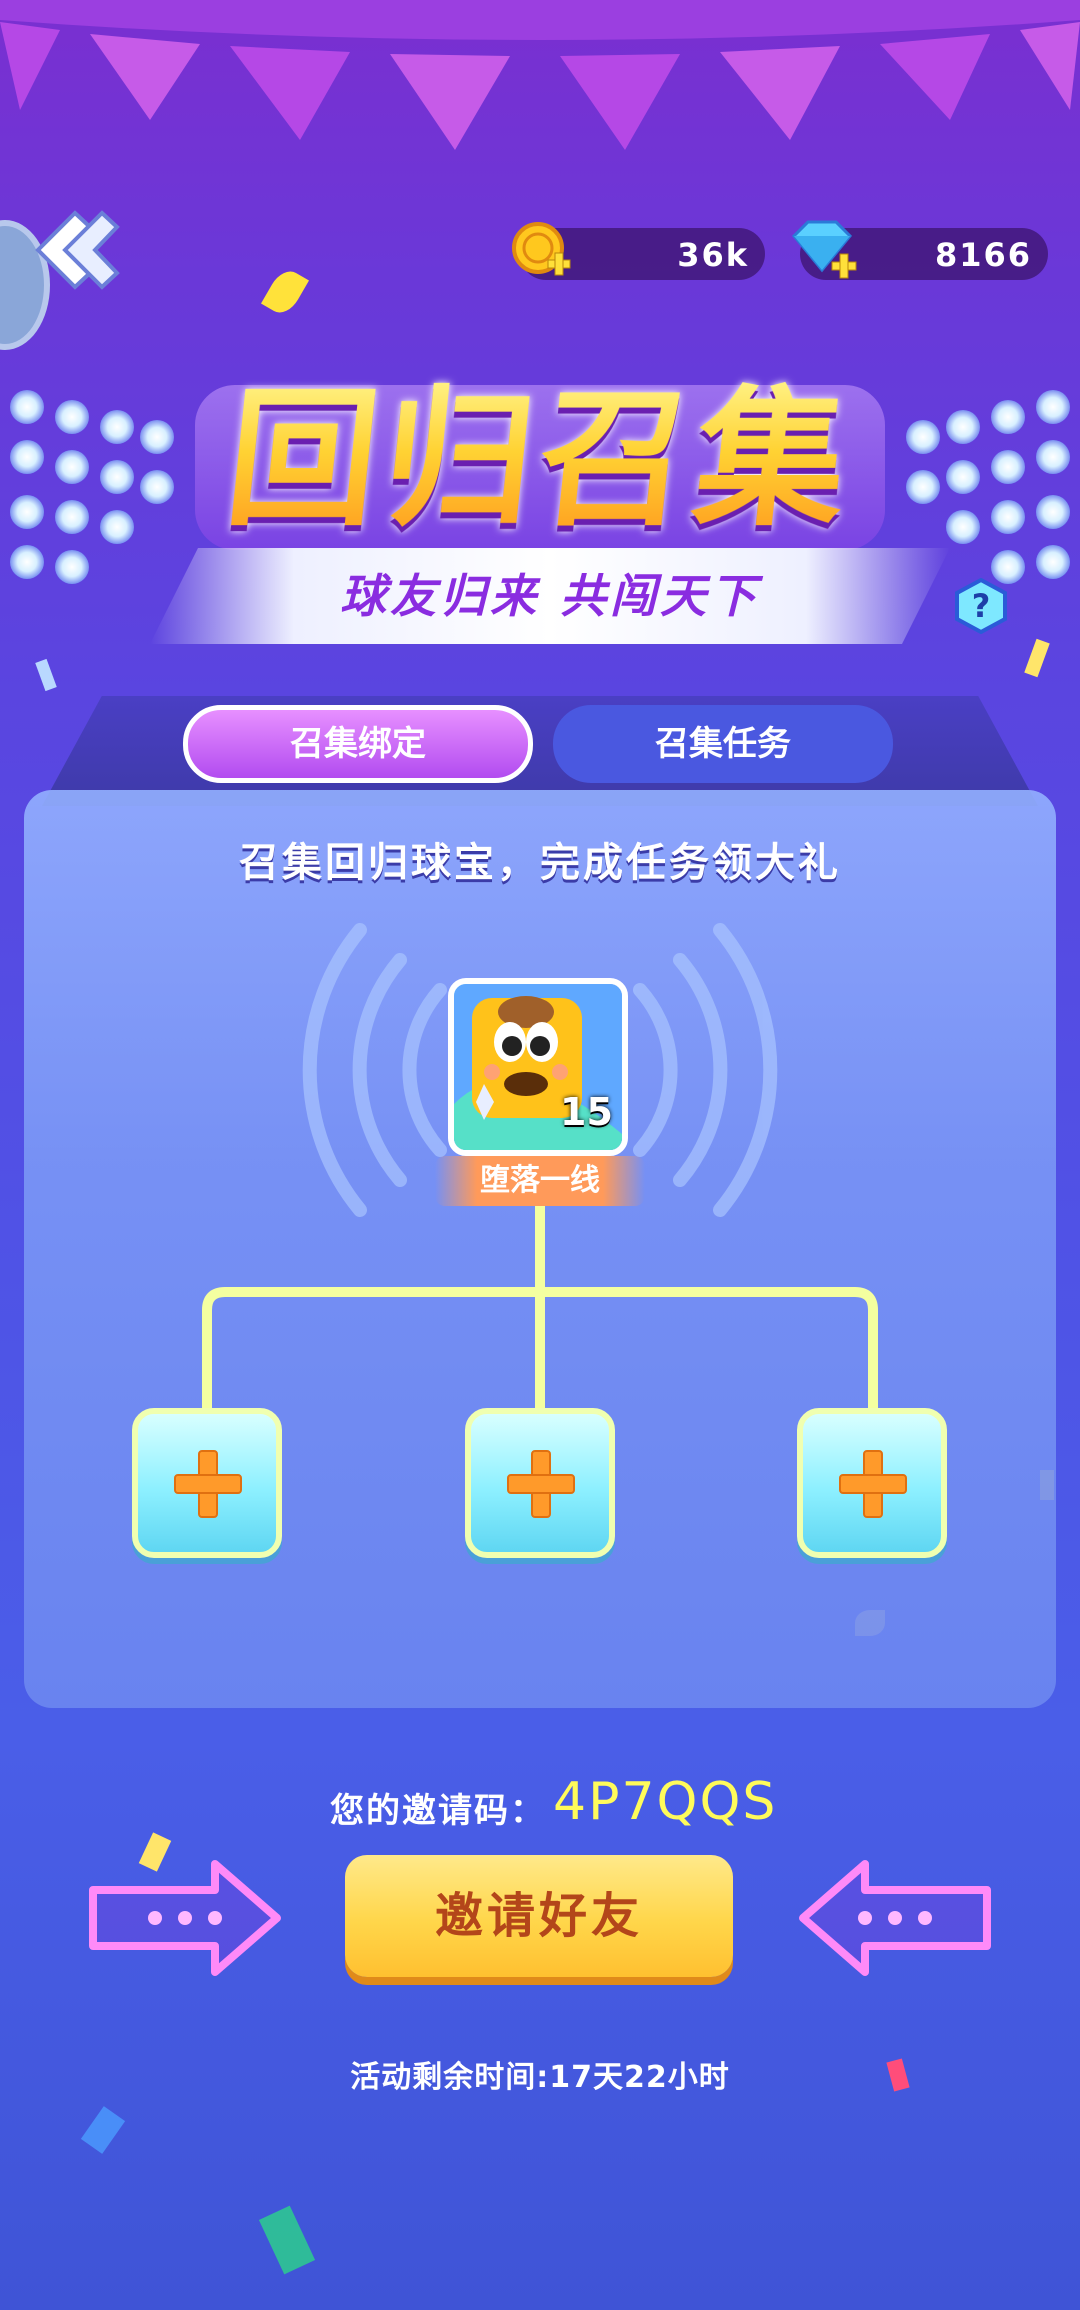 The height and width of the screenshot is (2310, 1080). What do you see at coordinates (540, 75) in the screenshot?
I see `bunting-decoration` at bounding box center [540, 75].